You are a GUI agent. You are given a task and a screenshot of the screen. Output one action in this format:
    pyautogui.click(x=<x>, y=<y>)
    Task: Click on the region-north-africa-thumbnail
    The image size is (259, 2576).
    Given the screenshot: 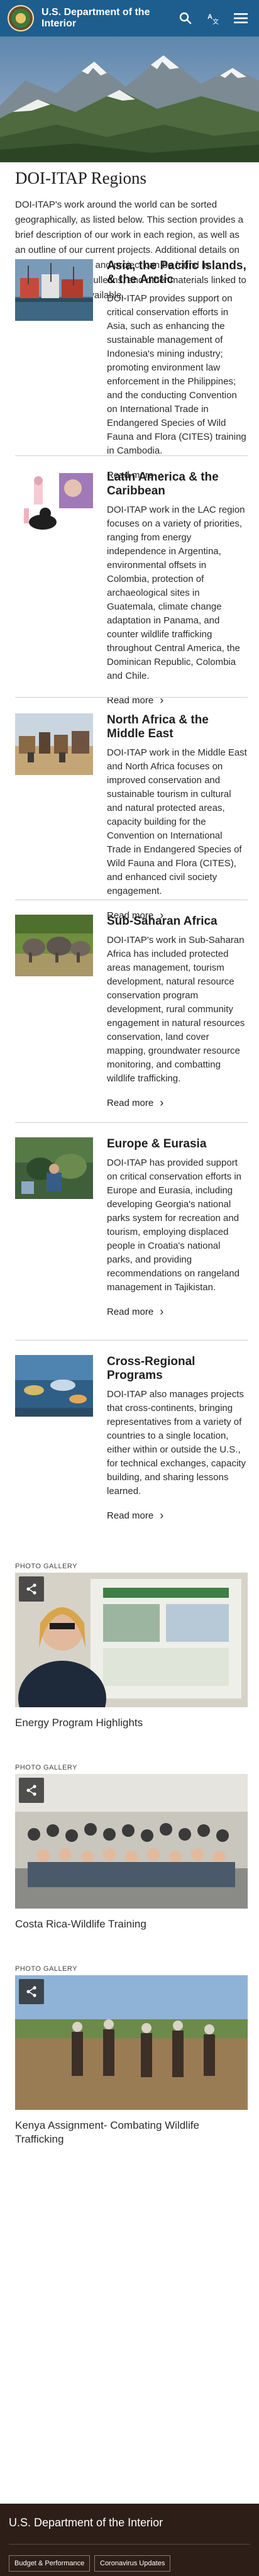 What is the action you would take?
    pyautogui.click(x=54, y=744)
    